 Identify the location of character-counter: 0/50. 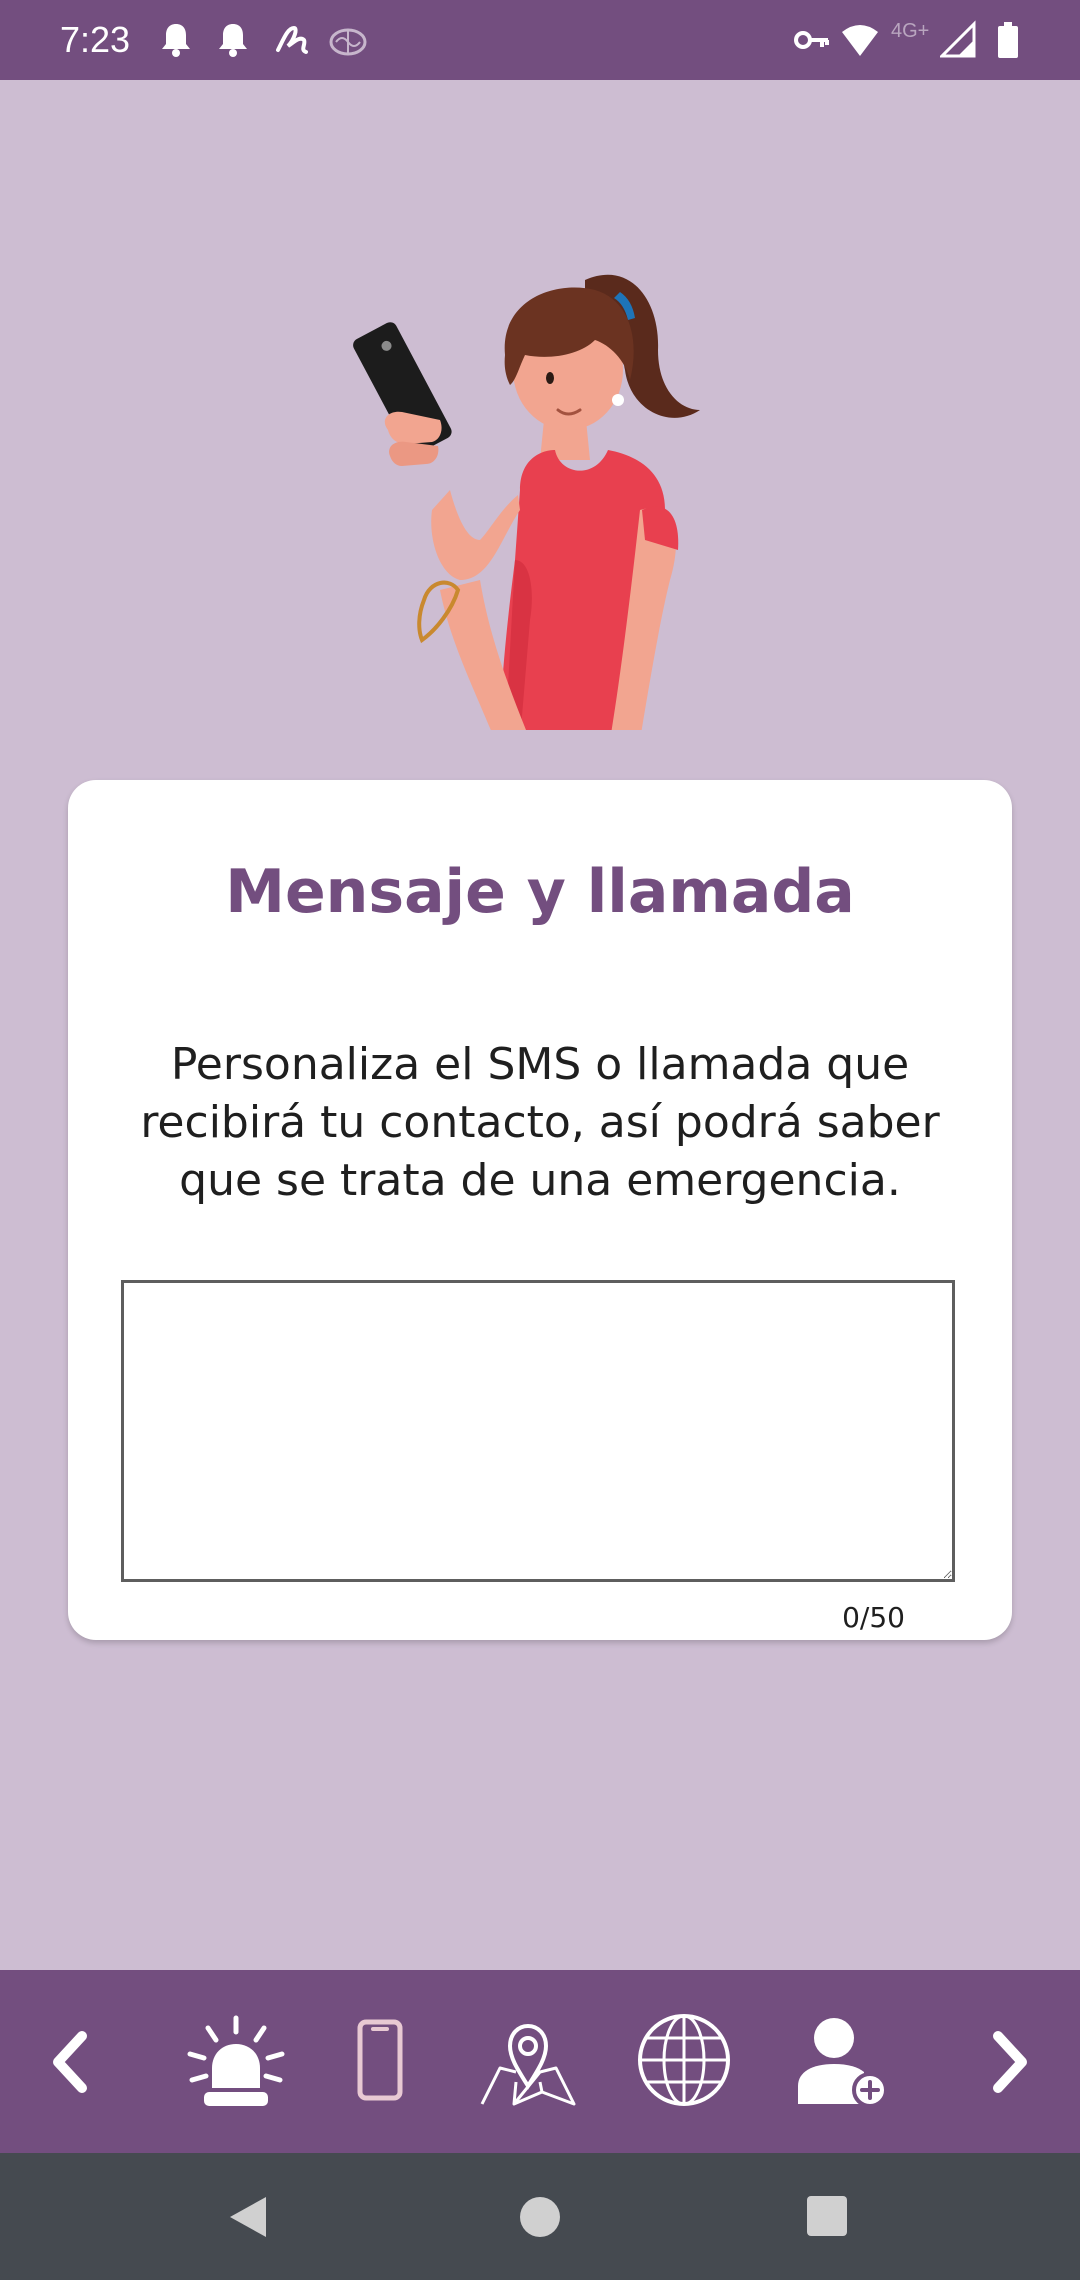
(873, 1617).